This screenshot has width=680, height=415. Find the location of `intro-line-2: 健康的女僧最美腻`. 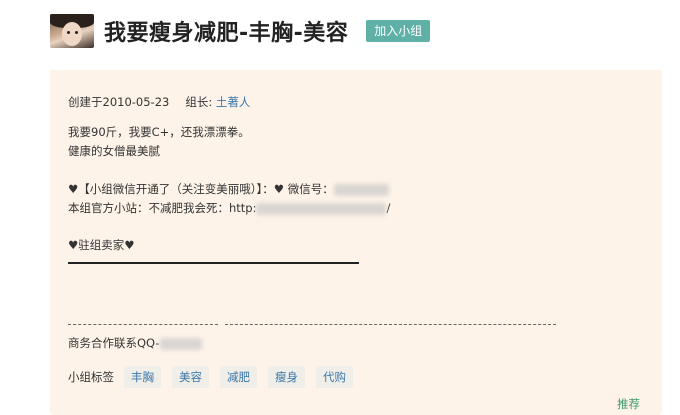

intro-line-2: 健康的女僧最美腻 is located at coordinates (114, 151).